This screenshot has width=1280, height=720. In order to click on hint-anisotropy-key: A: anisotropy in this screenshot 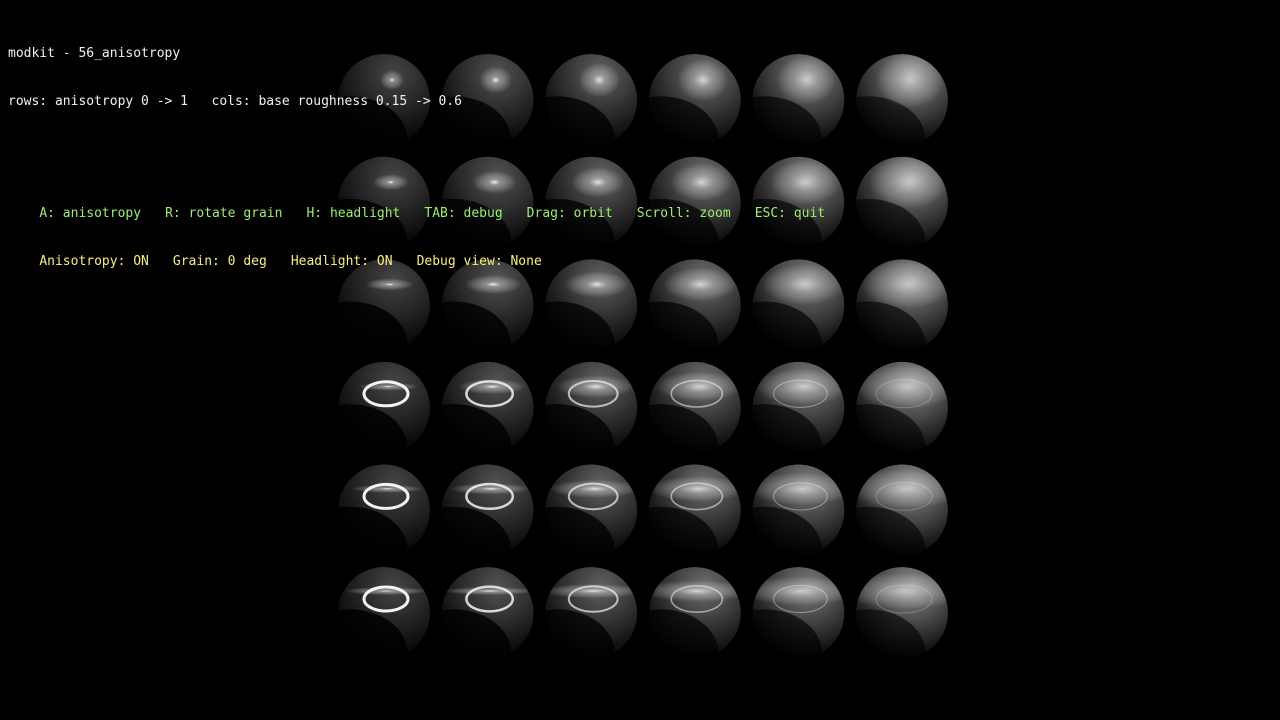, I will do `click(90, 213)`.